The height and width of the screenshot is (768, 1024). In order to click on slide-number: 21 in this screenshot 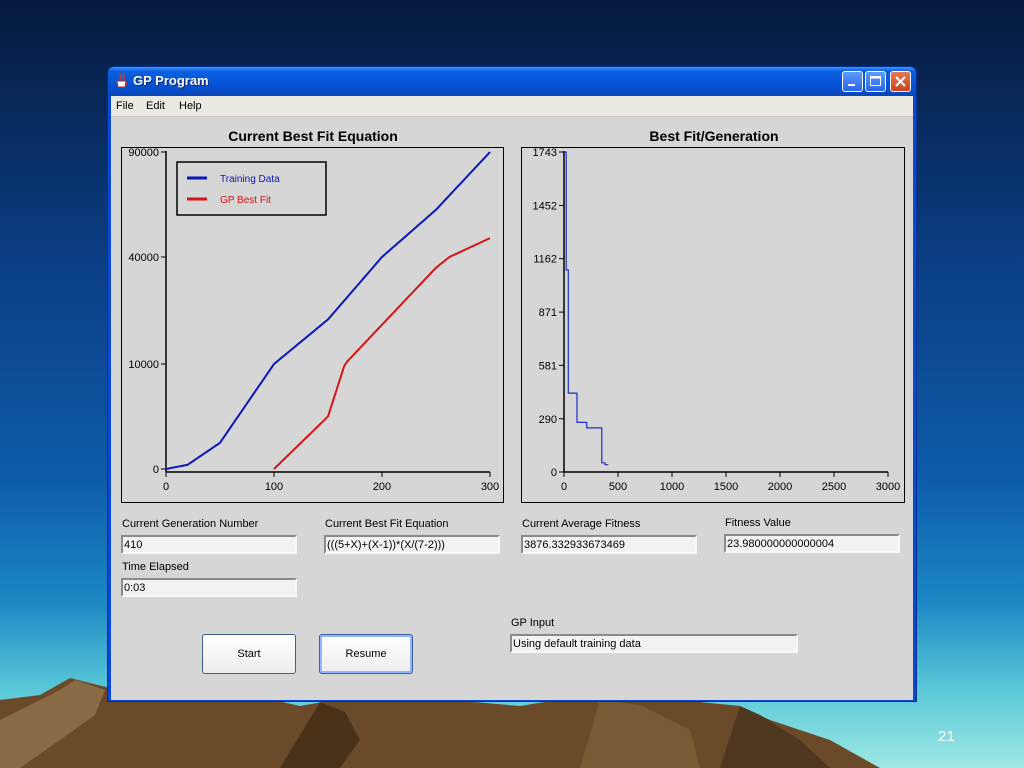, I will do `click(946, 736)`.